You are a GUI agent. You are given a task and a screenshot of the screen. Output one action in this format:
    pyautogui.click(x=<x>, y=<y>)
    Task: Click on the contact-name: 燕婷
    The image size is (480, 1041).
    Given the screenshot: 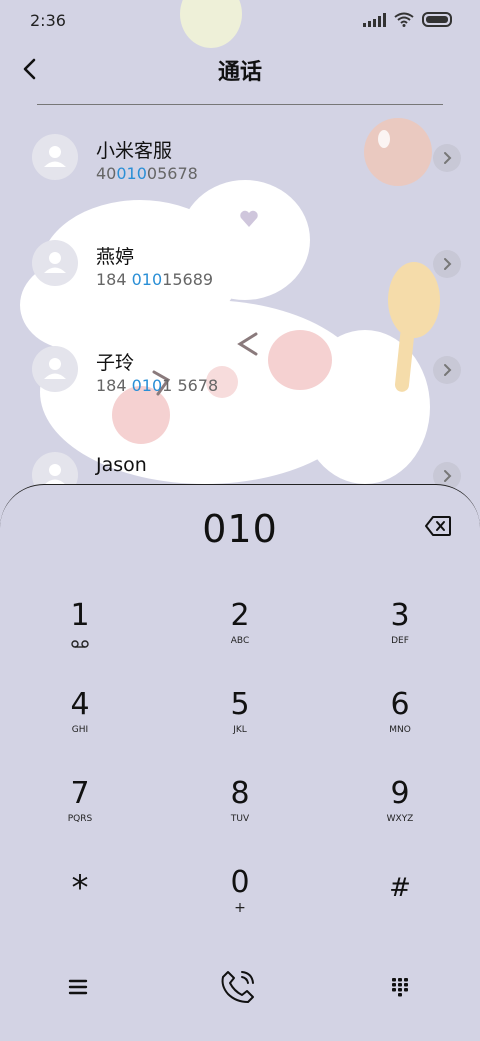 What is the action you would take?
    pyautogui.click(x=115, y=257)
    